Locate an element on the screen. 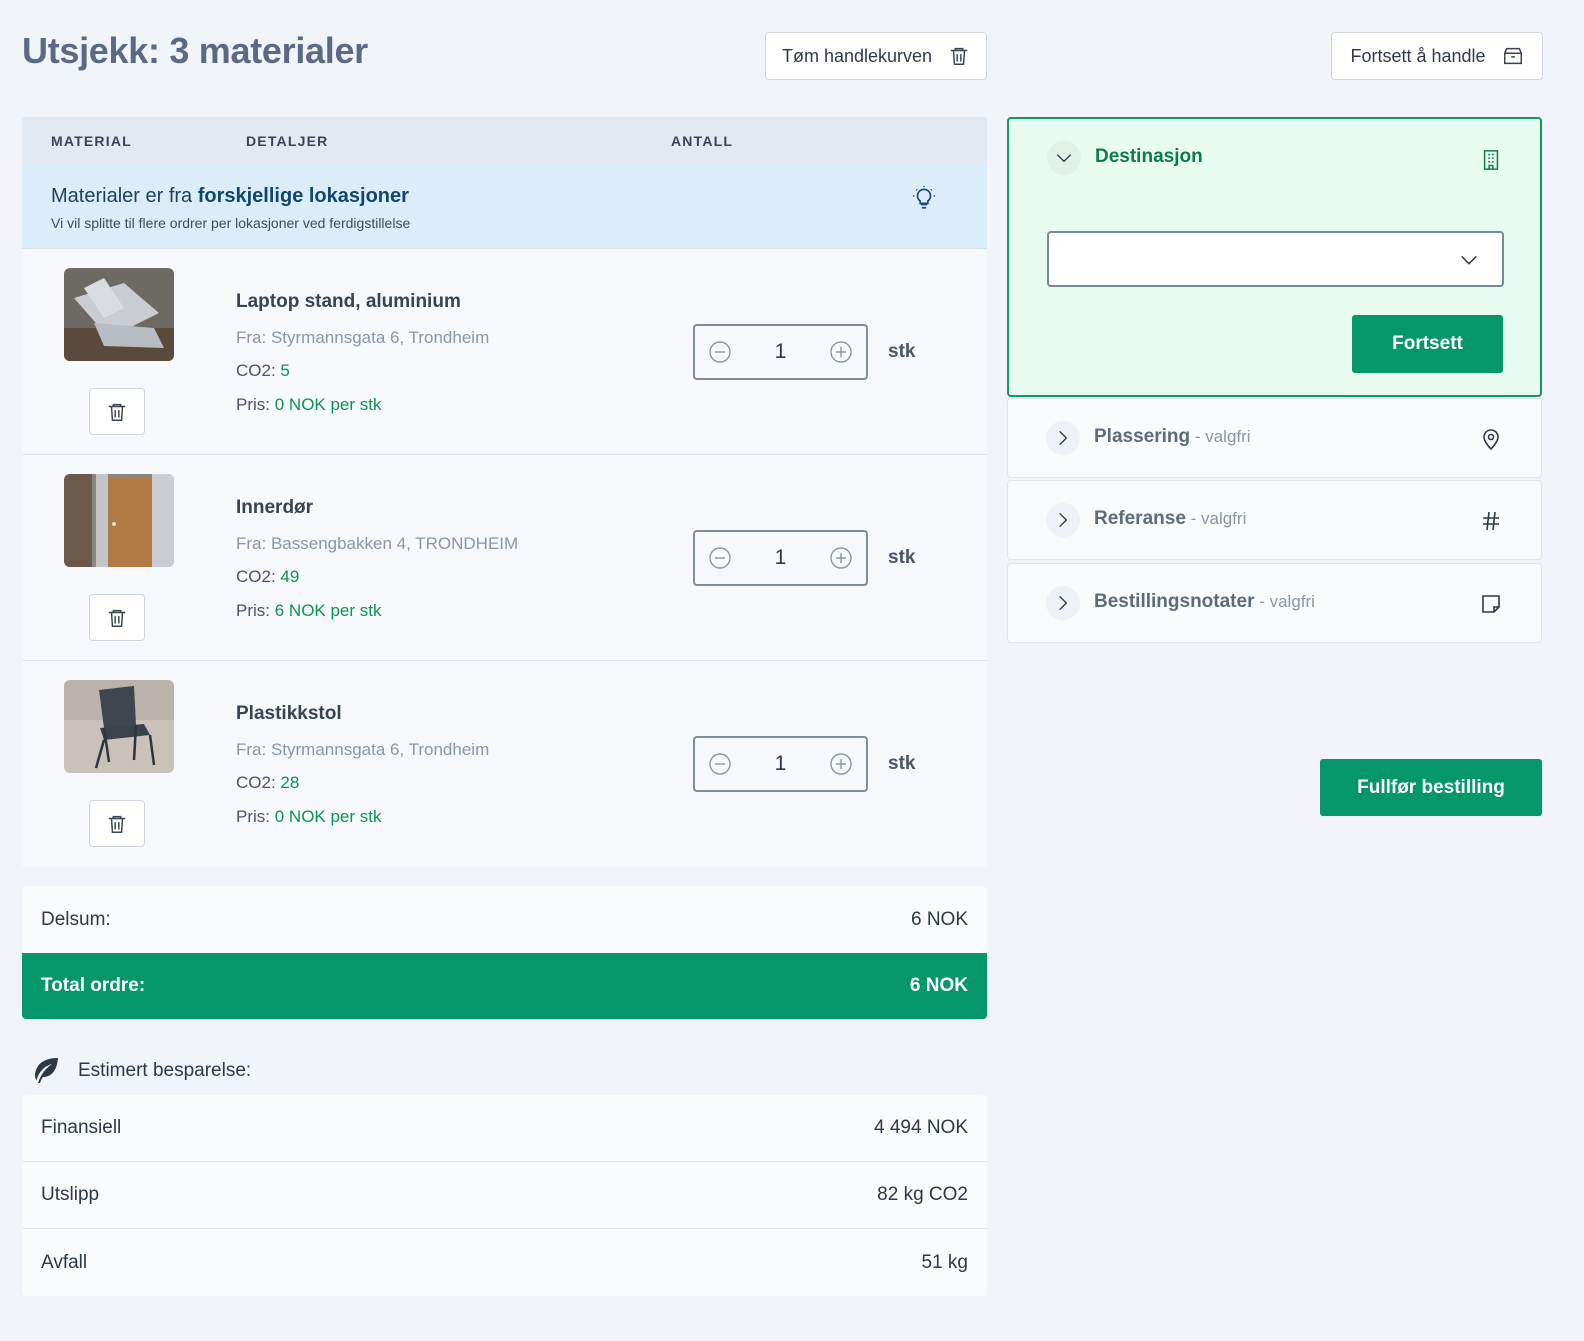 The image size is (1584, 1341). archive-box-icon is located at coordinates (1512, 56).